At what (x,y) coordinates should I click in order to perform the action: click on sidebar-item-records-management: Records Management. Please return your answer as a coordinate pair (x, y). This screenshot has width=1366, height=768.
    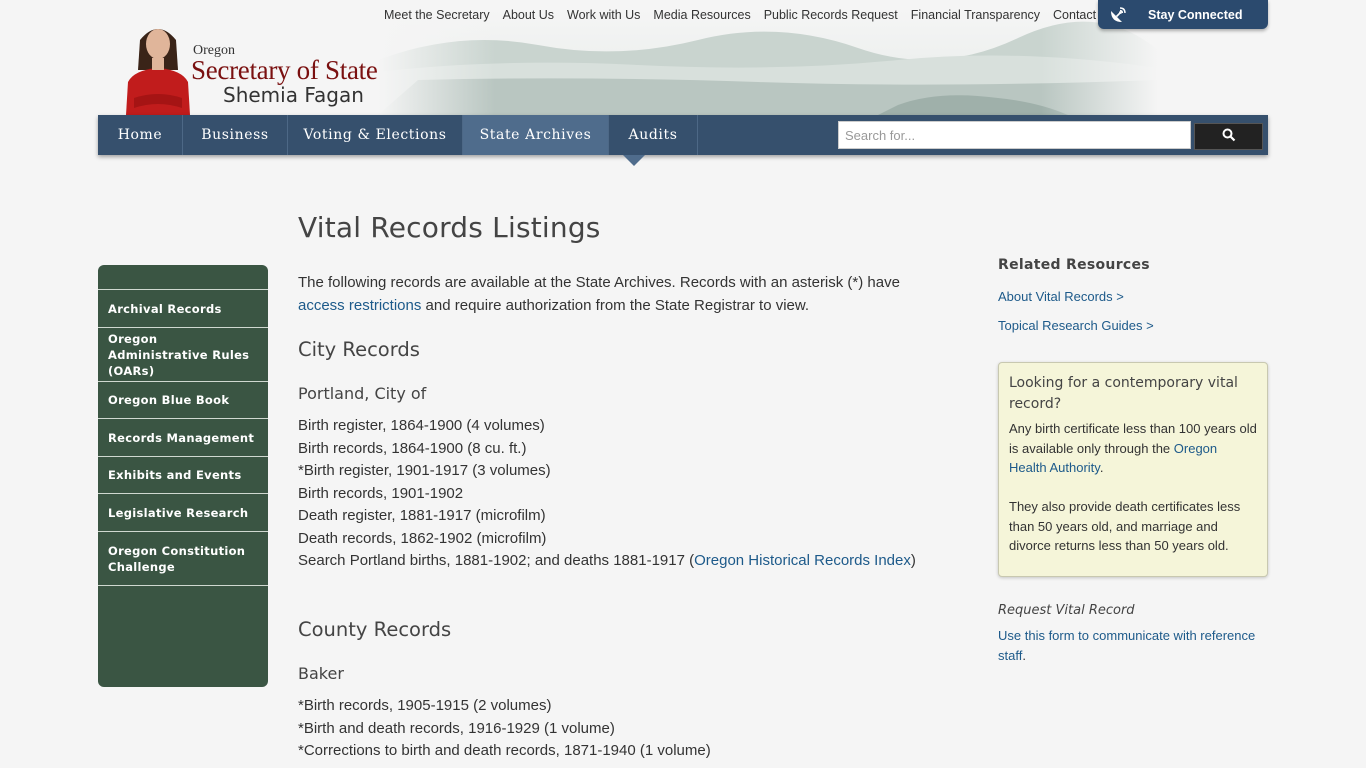
    Looking at the image, I should click on (183, 438).